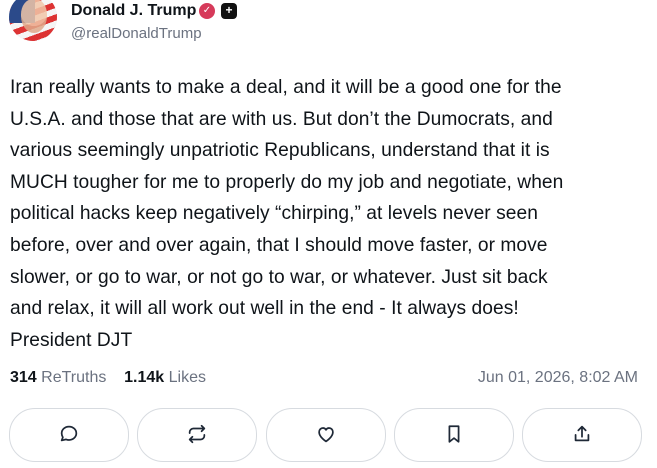 The width and height of the screenshot is (657, 468). What do you see at coordinates (23, 377) in the screenshot?
I see `retruths-count: 314` at bounding box center [23, 377].